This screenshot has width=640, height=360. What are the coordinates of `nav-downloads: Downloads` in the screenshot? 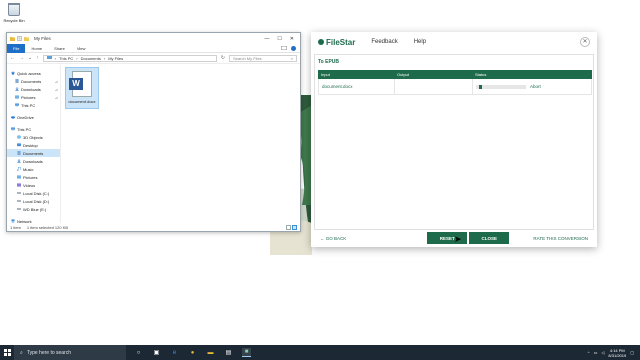 It's located at (33, 161).